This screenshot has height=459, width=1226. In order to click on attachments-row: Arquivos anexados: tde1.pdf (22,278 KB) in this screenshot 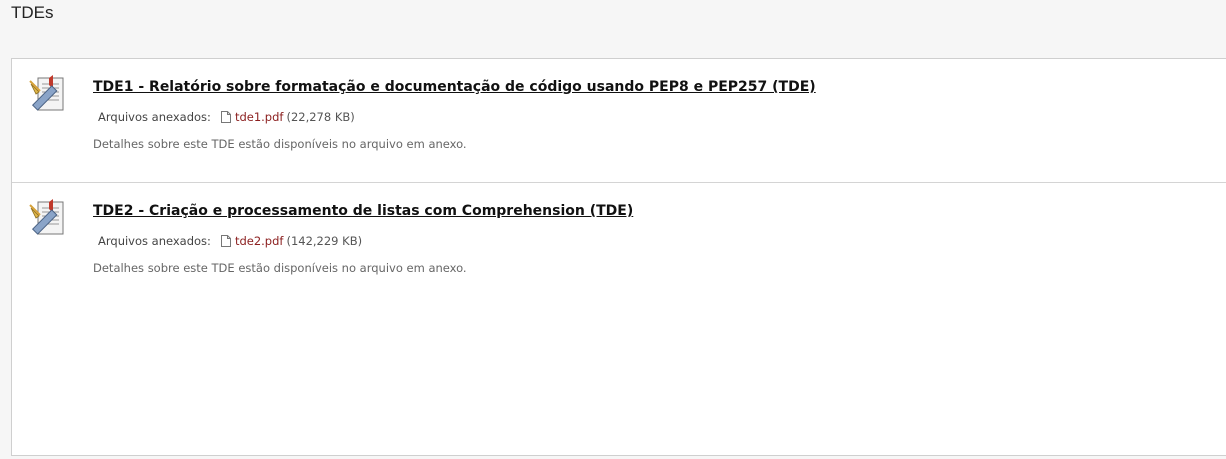, I will do `click(226, 117)`.